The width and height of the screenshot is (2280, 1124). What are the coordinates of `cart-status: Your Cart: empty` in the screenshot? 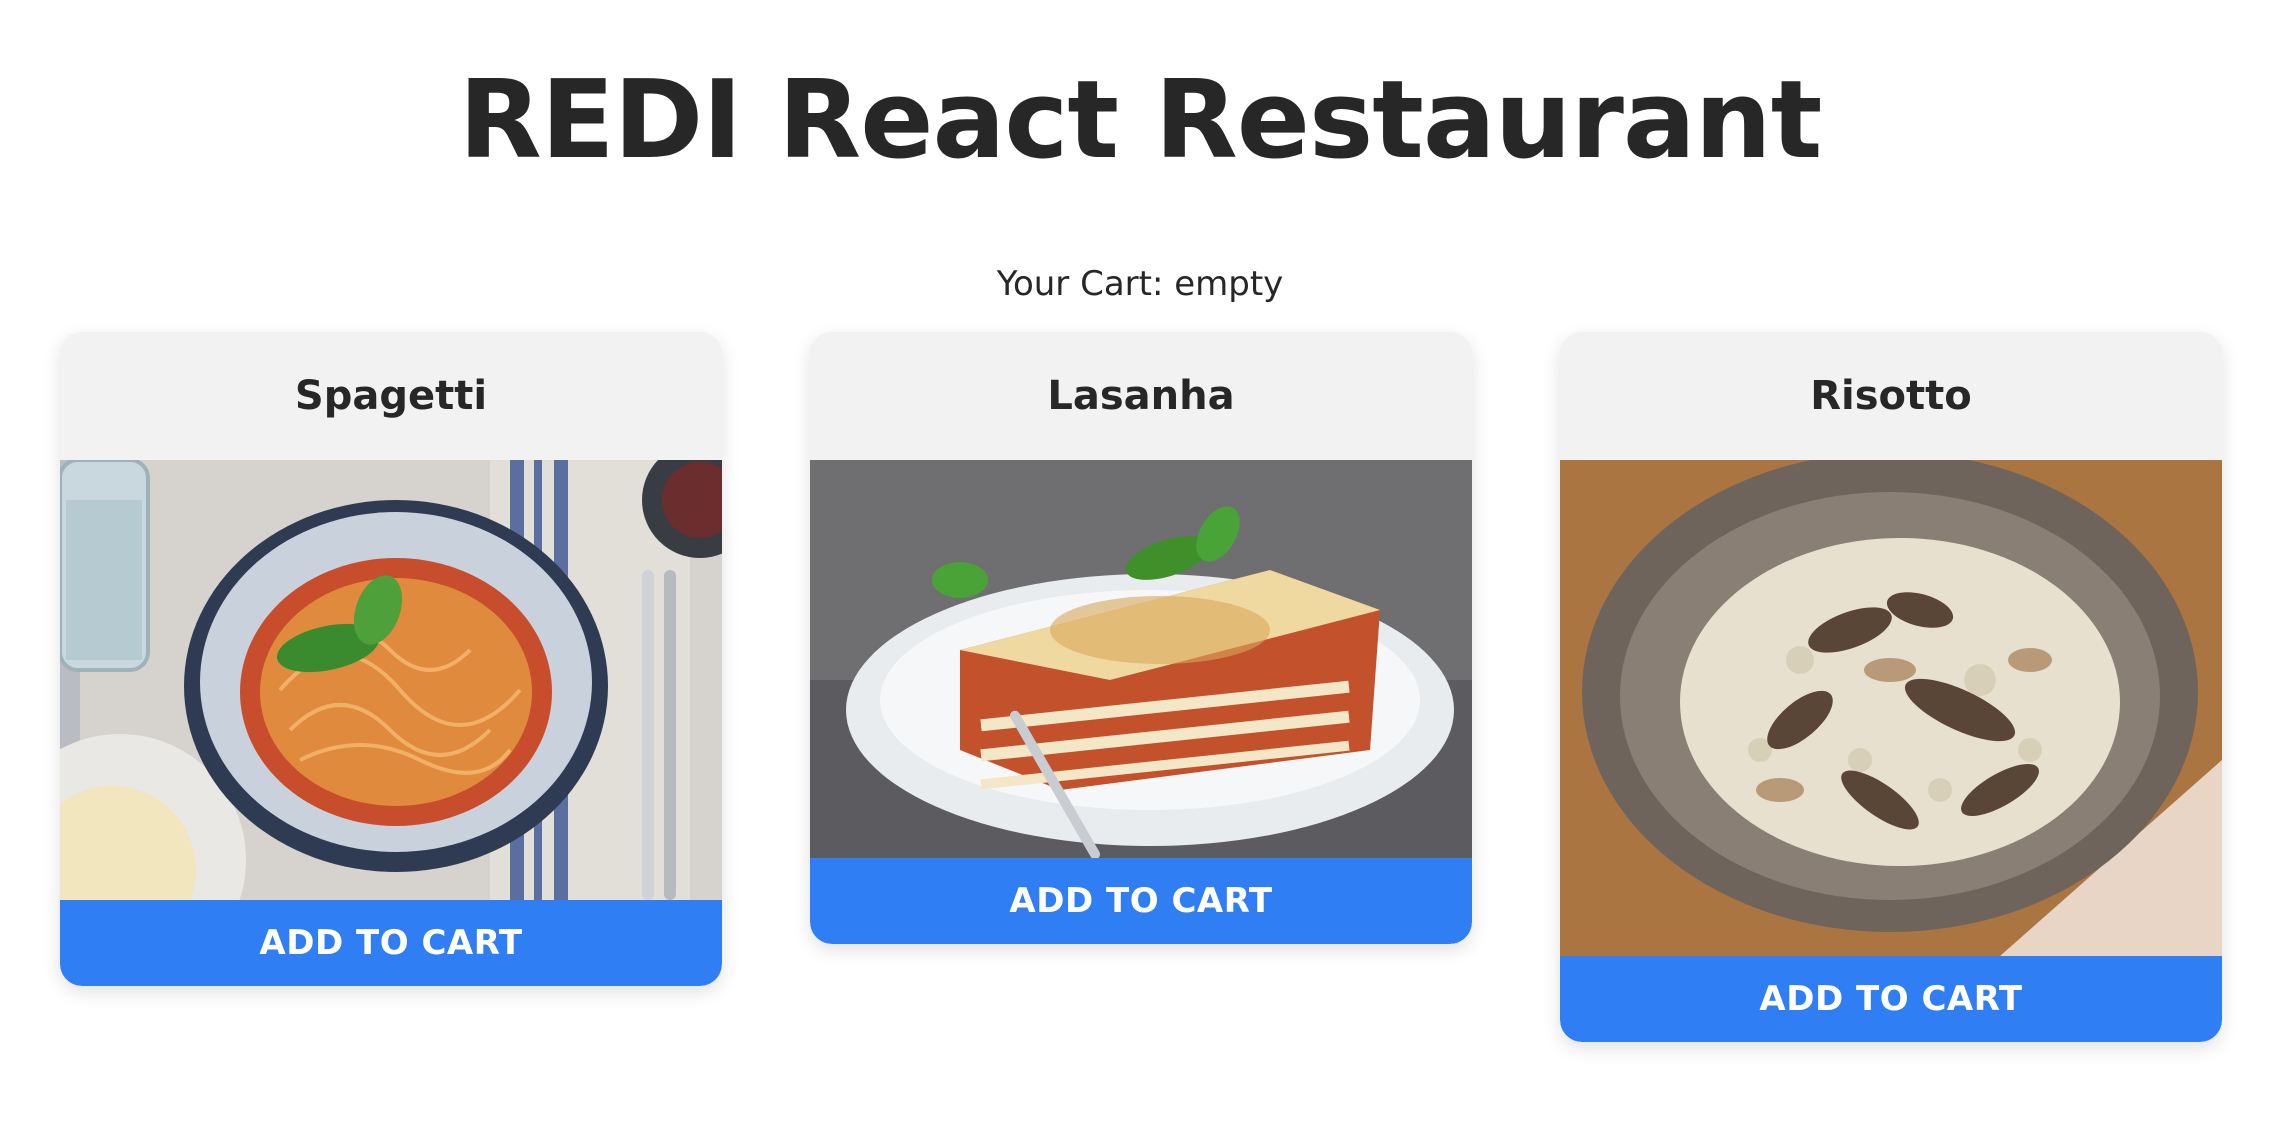 It's located at (1140, 284).